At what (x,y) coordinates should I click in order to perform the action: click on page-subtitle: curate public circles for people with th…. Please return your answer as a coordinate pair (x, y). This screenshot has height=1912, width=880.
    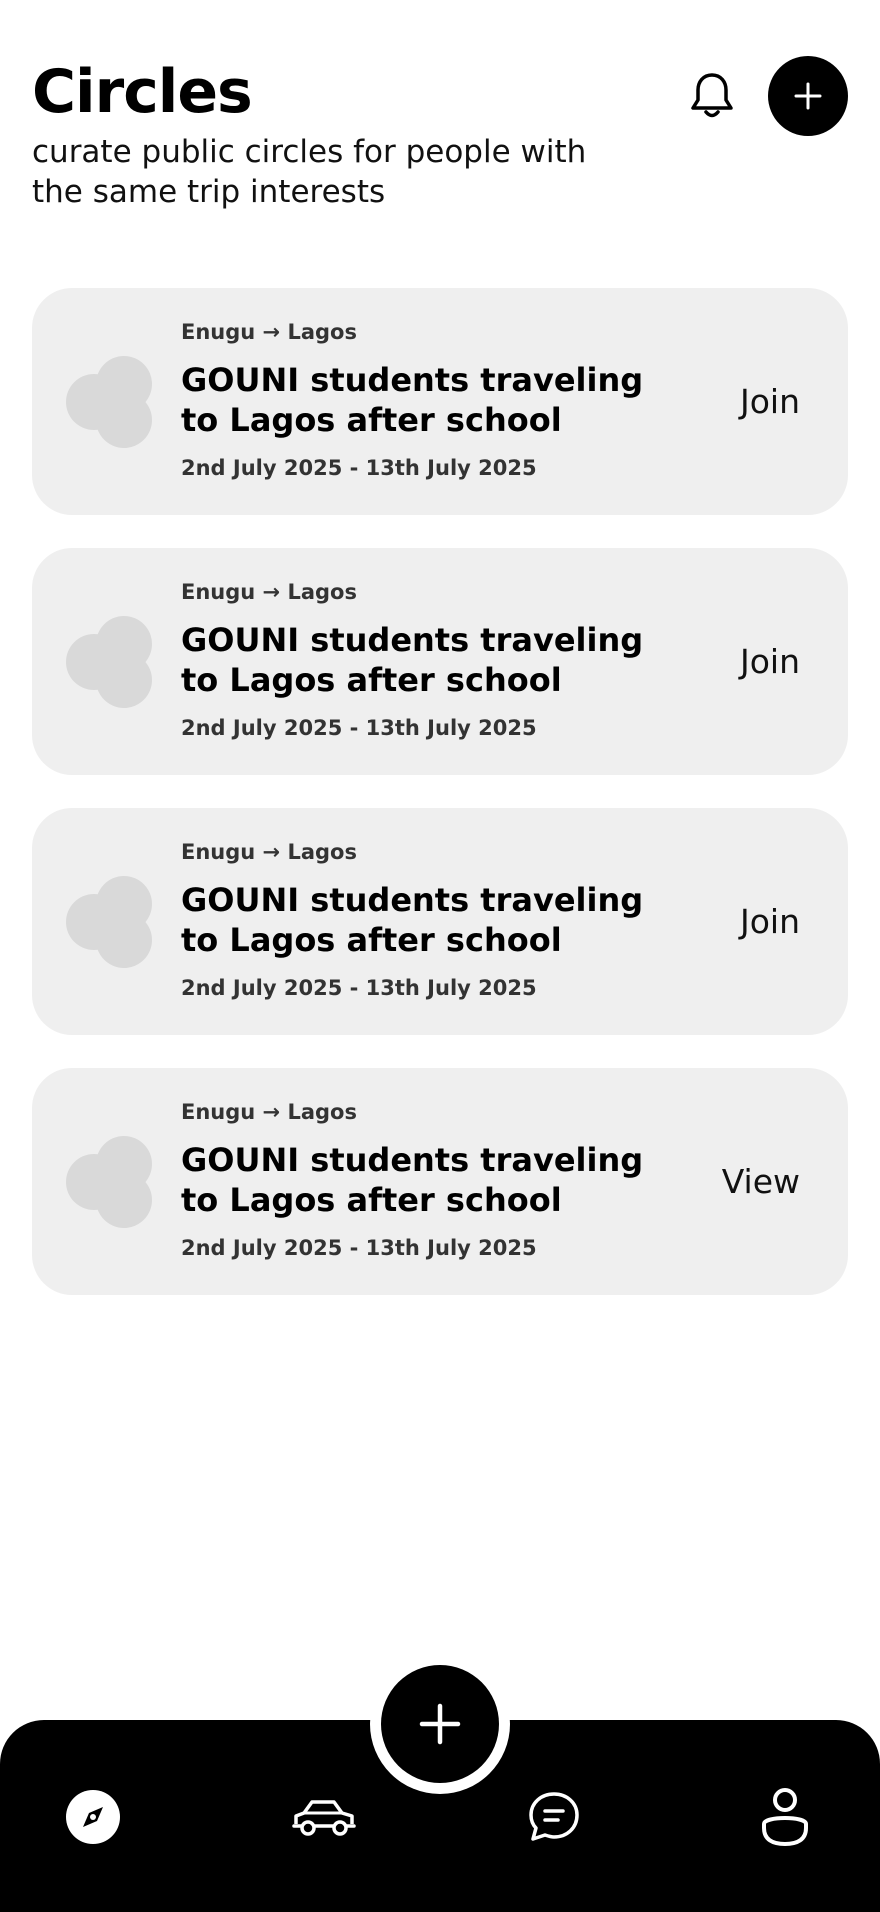
    Looking at the image, I should click on (309, 172).